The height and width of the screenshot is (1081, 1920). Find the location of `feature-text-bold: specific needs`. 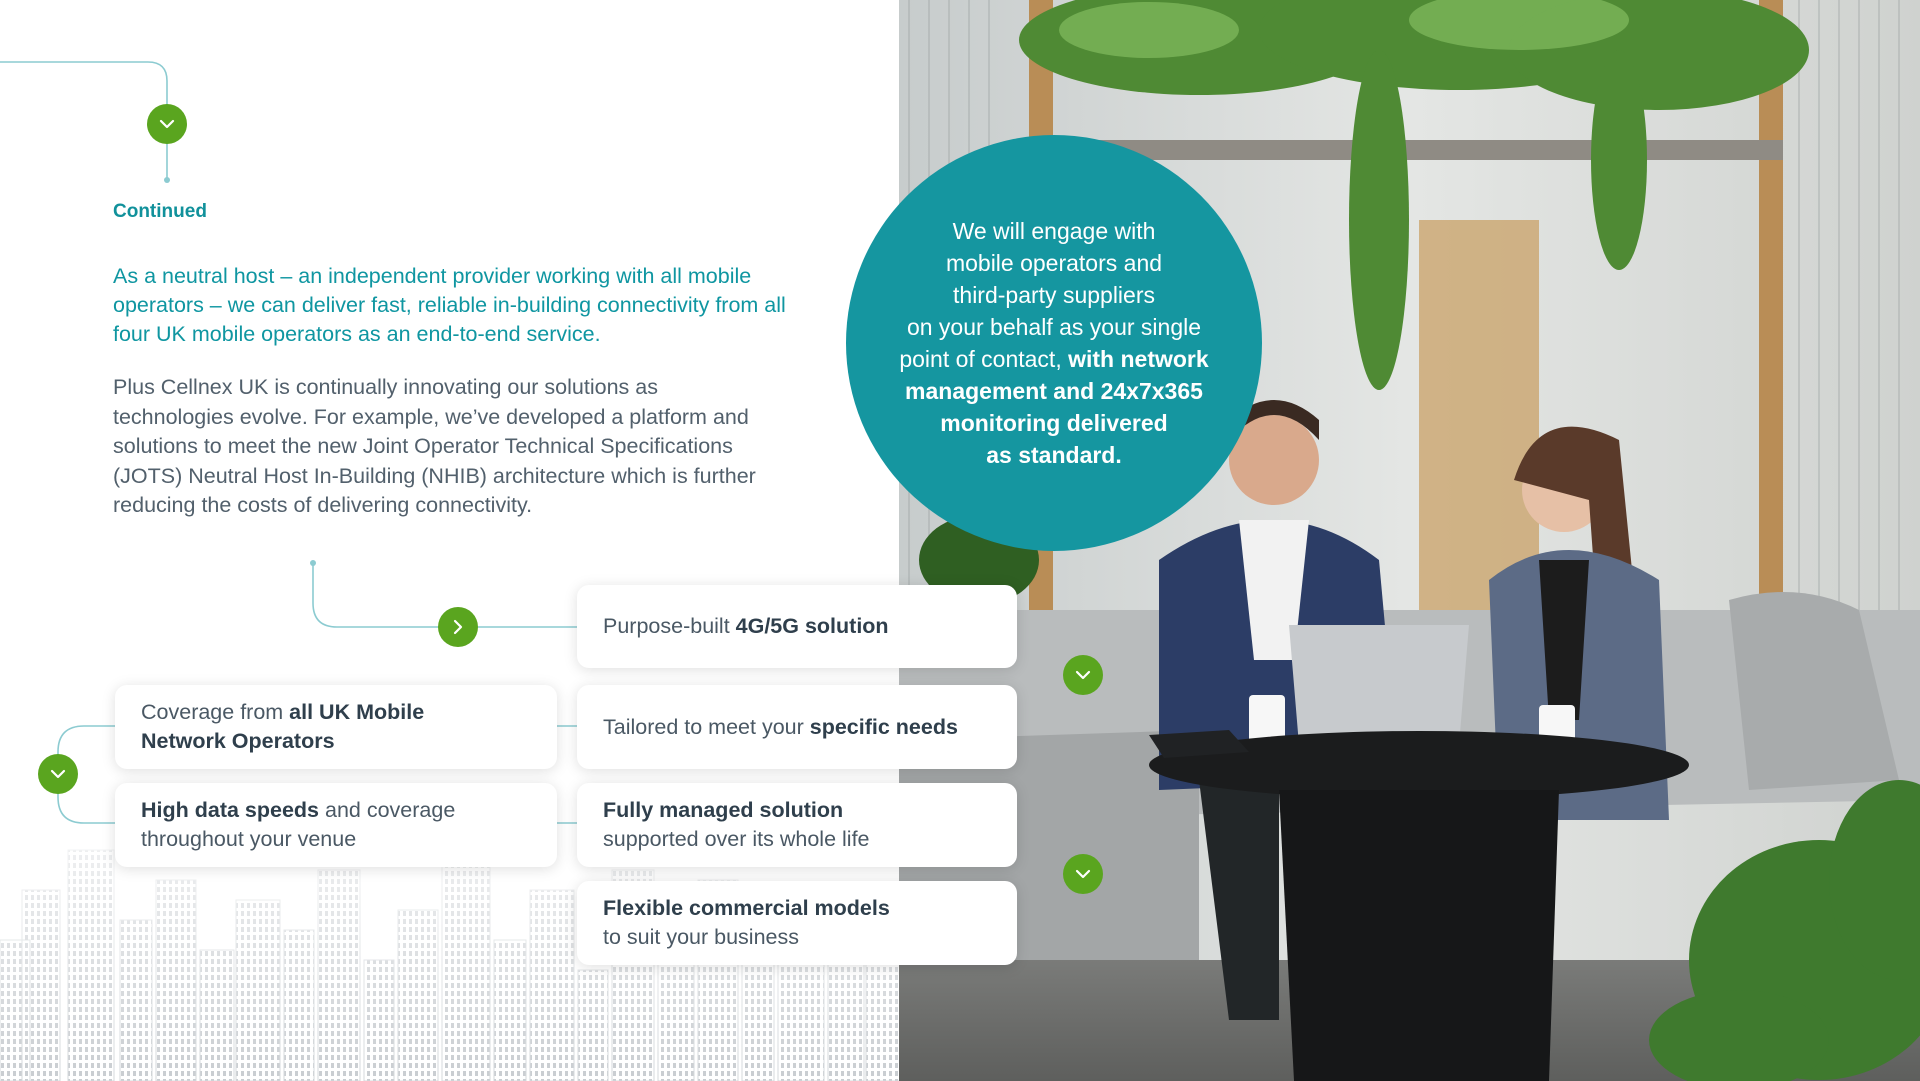

feature-text-bold: specific needs is located at coordinates (883, 726).